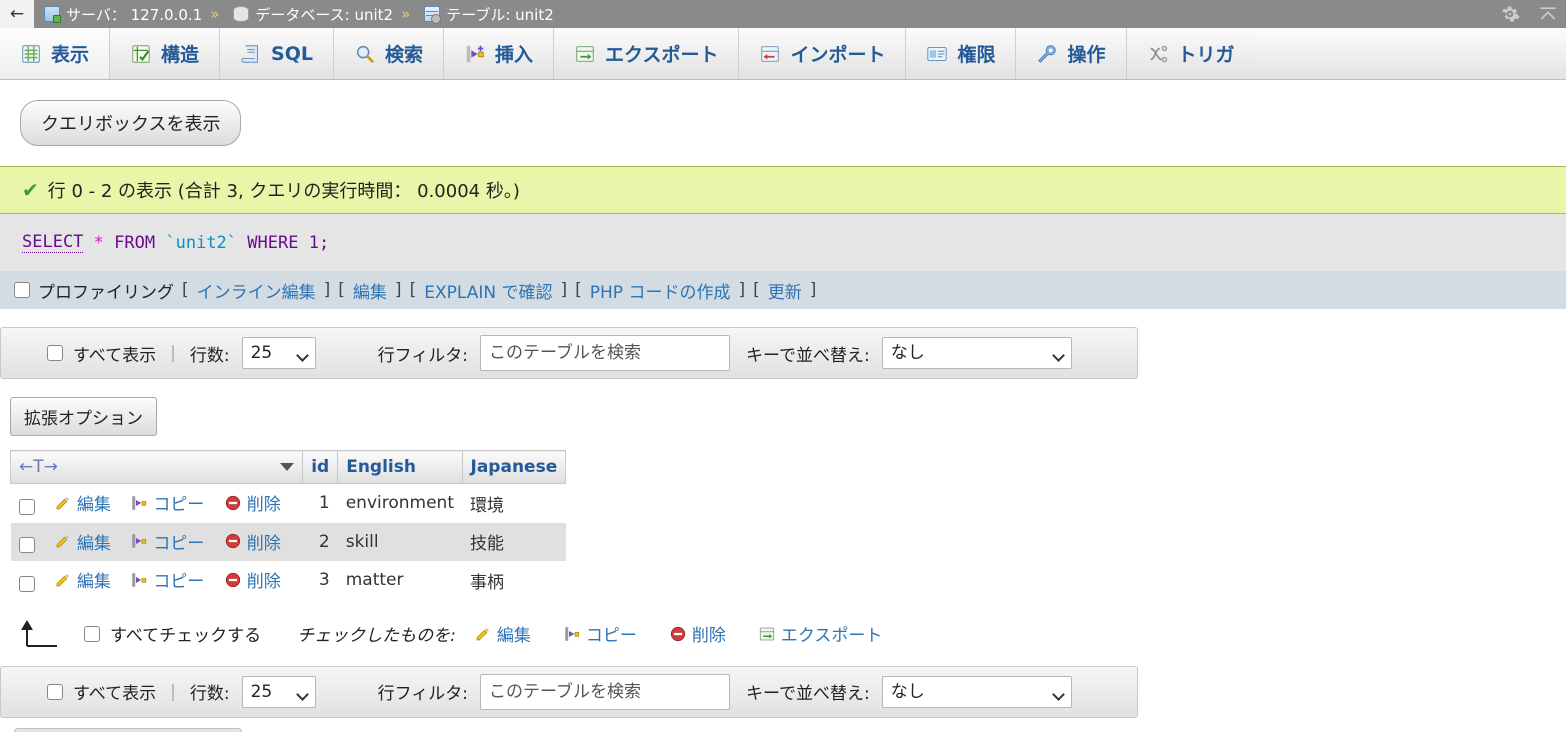 The width and height of the screenshot is (1566, 732). I want to click on link-refresh: 更新, so click(785, 290).